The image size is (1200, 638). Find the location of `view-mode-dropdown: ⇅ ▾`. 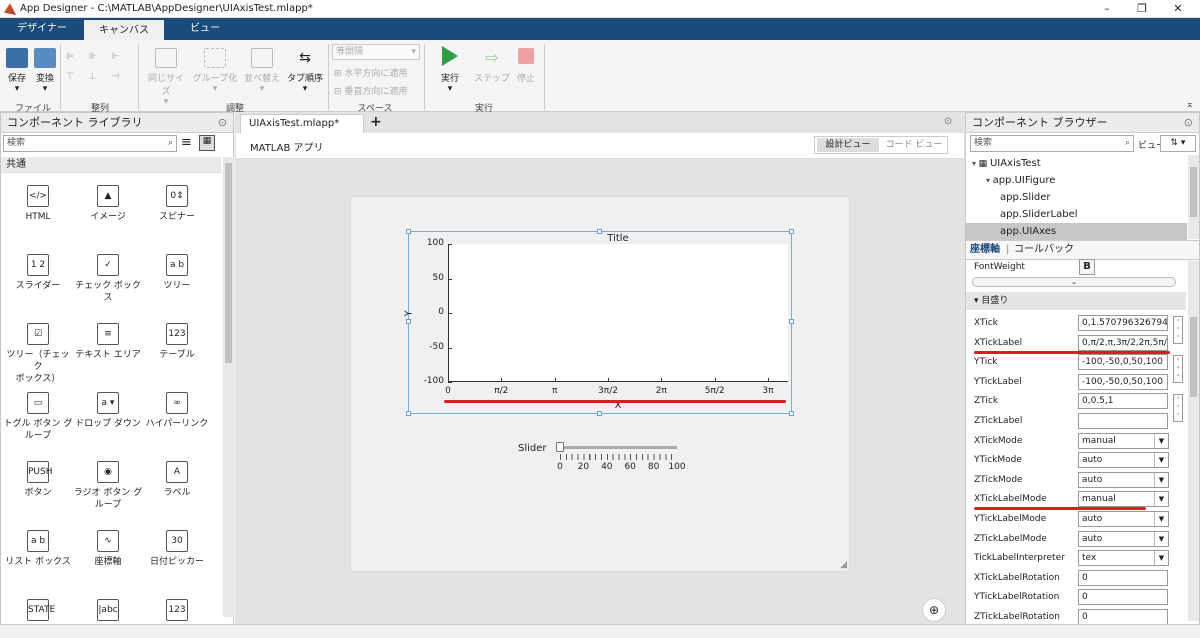

view-mode-dropdown: ⇅ ▾ is located at coordinates (1178, 143).